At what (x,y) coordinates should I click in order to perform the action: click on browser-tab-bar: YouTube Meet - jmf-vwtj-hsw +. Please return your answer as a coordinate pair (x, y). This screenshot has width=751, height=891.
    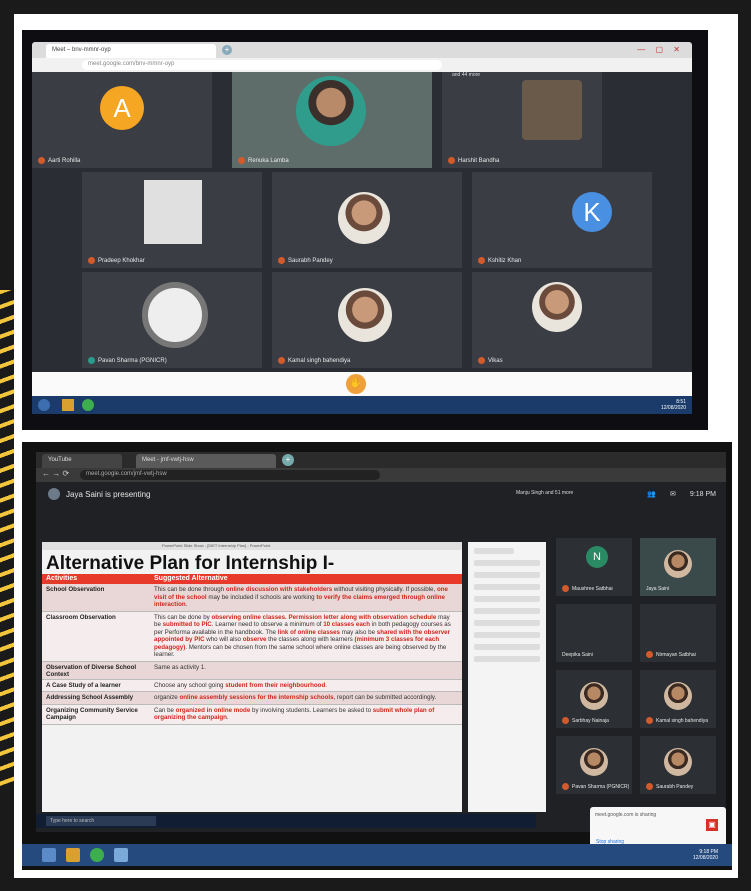
    Looking at the image, I should click on (381, 460).